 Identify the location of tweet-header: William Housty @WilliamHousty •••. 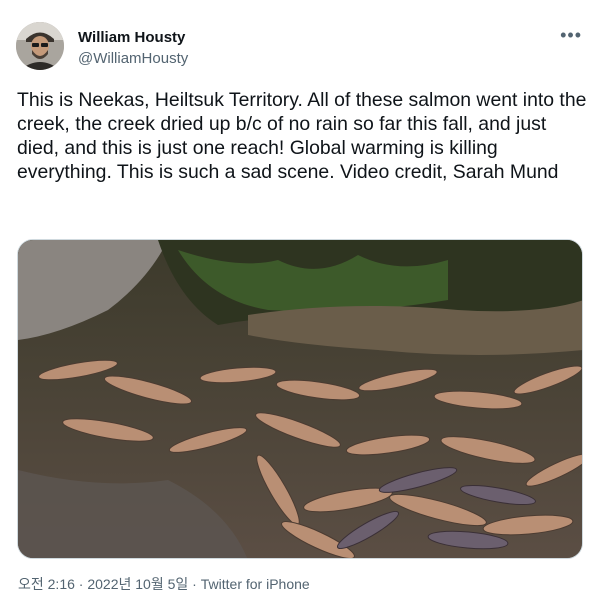
(300, 47).